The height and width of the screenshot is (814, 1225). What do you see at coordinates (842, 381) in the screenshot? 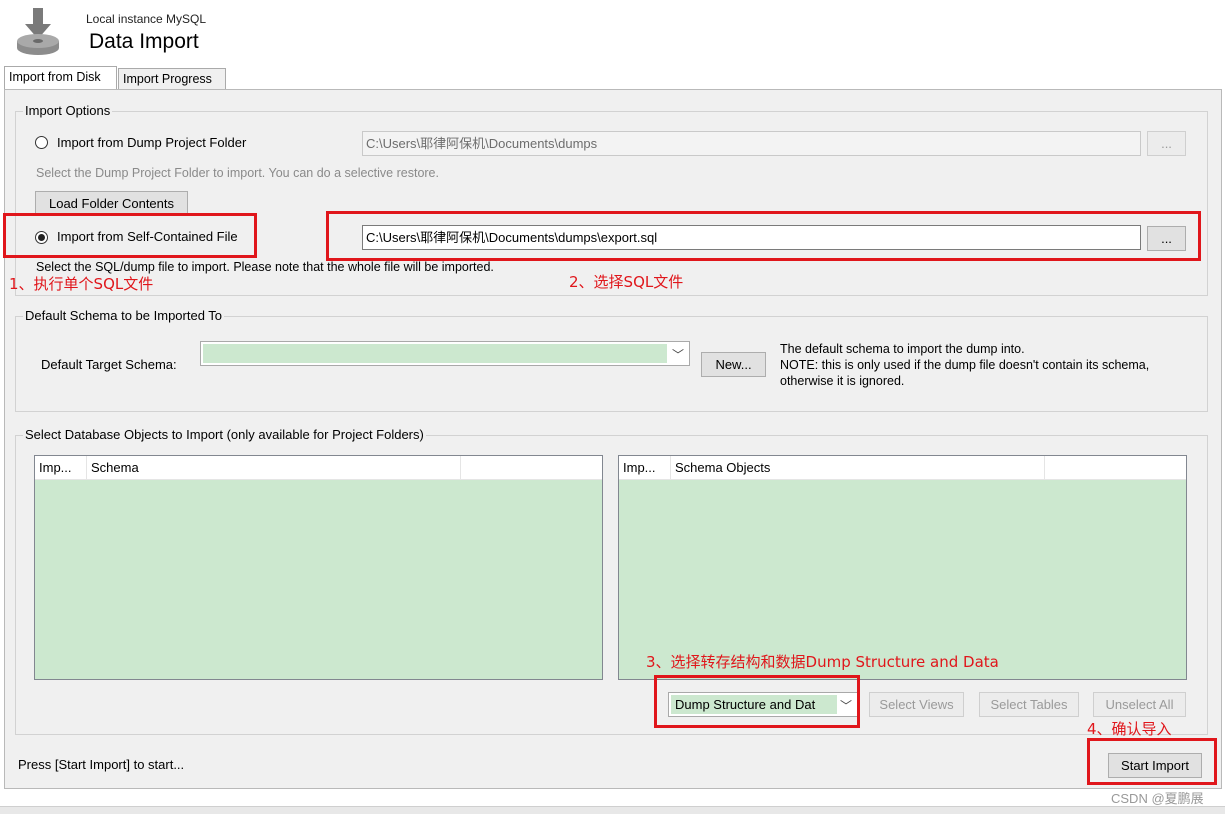
I see `note-line-3: otherwise it is ignored.` at bounding box center [842, 381].